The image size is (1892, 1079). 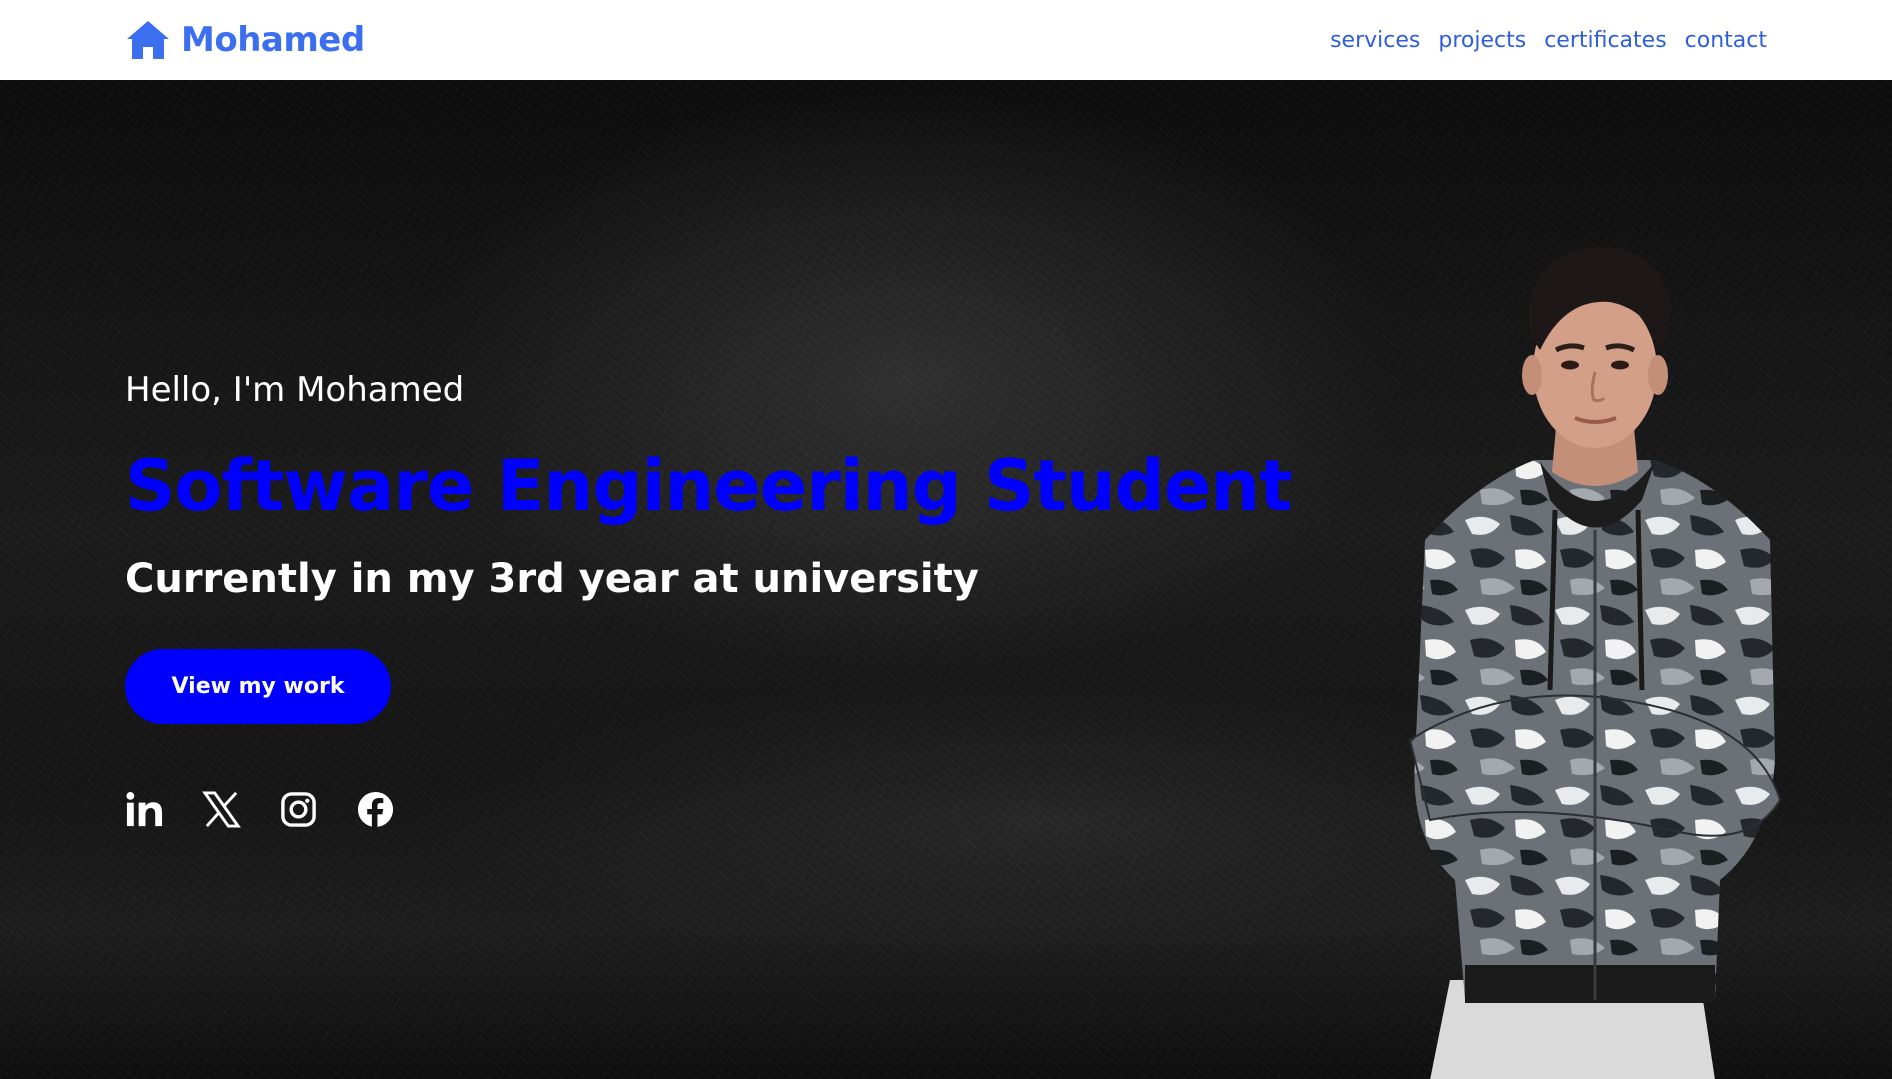 I want to click on view-my-work-button: View my work, so click(x=258, y=686).